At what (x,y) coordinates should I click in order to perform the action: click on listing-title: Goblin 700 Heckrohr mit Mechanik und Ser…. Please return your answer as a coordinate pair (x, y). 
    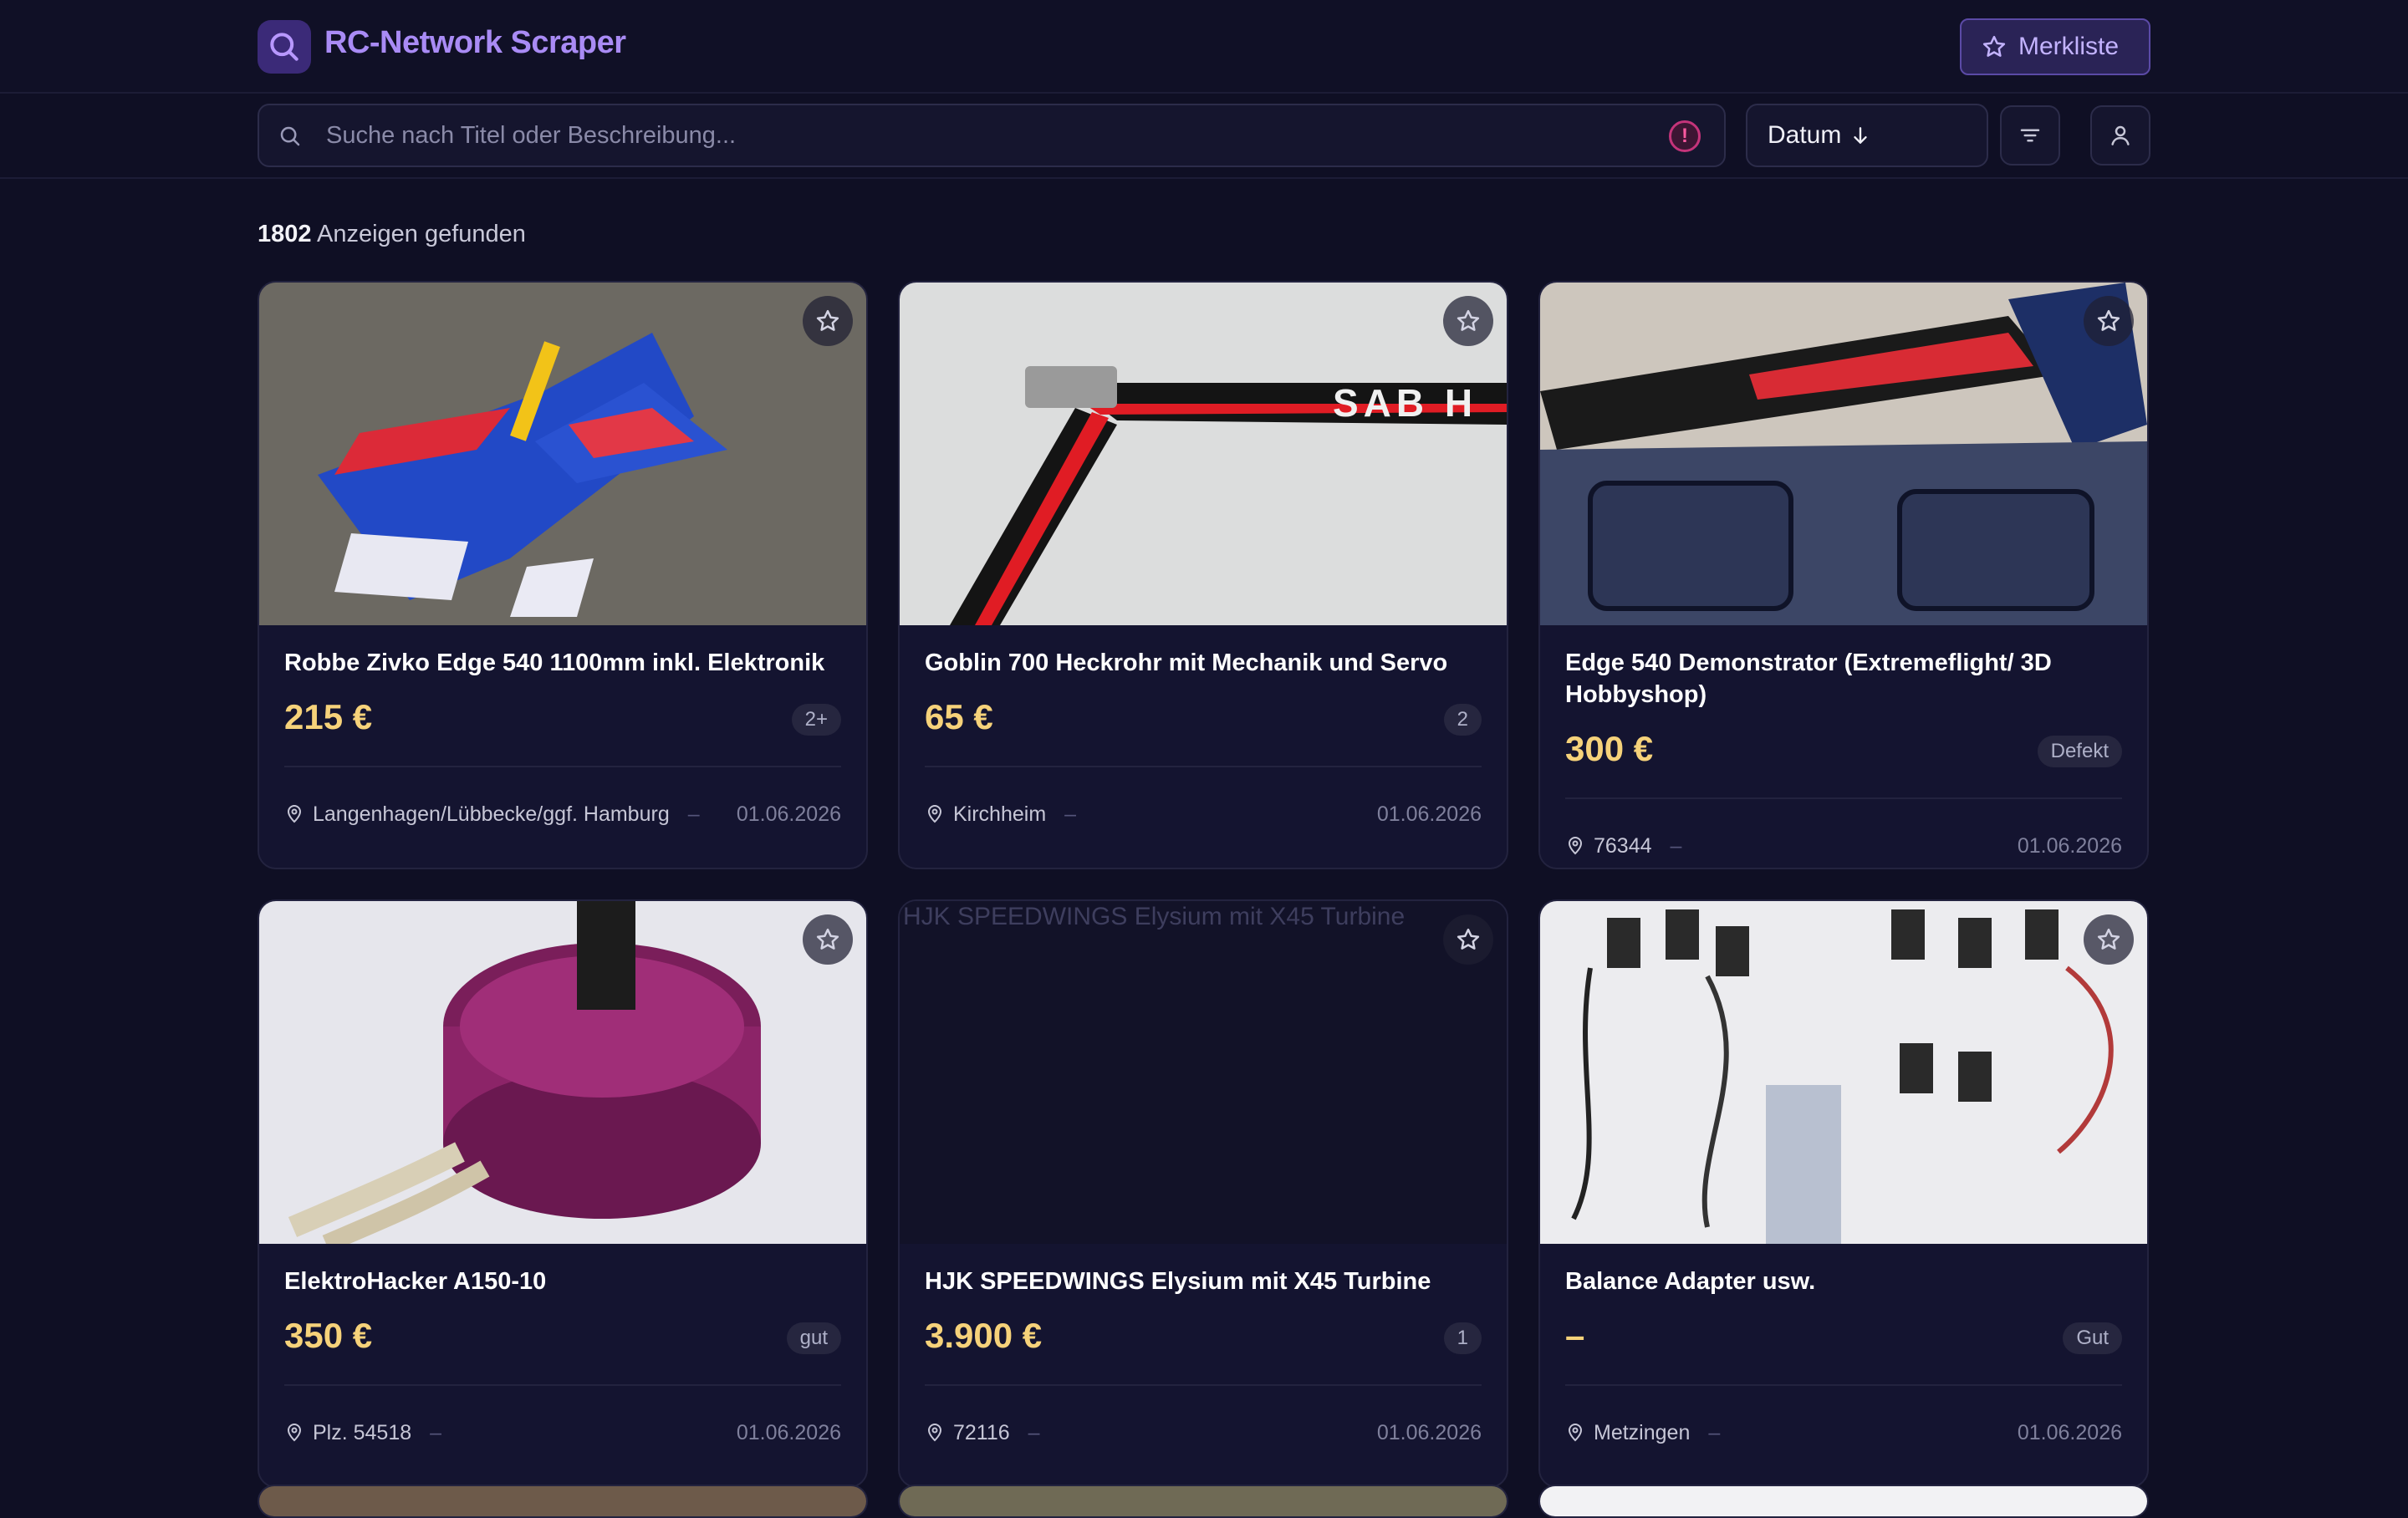
    Looking at the image, I should click on (1201, 663).